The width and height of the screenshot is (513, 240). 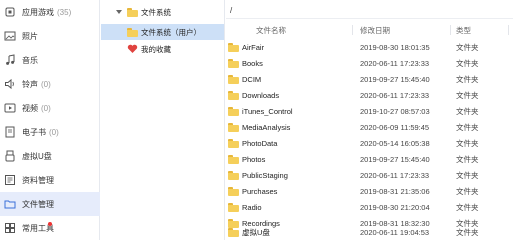 What do you see at coordinates (267, 111) in the screenshot?
I see `file-name: iTunes_Control` at bounding box center [267, 111].